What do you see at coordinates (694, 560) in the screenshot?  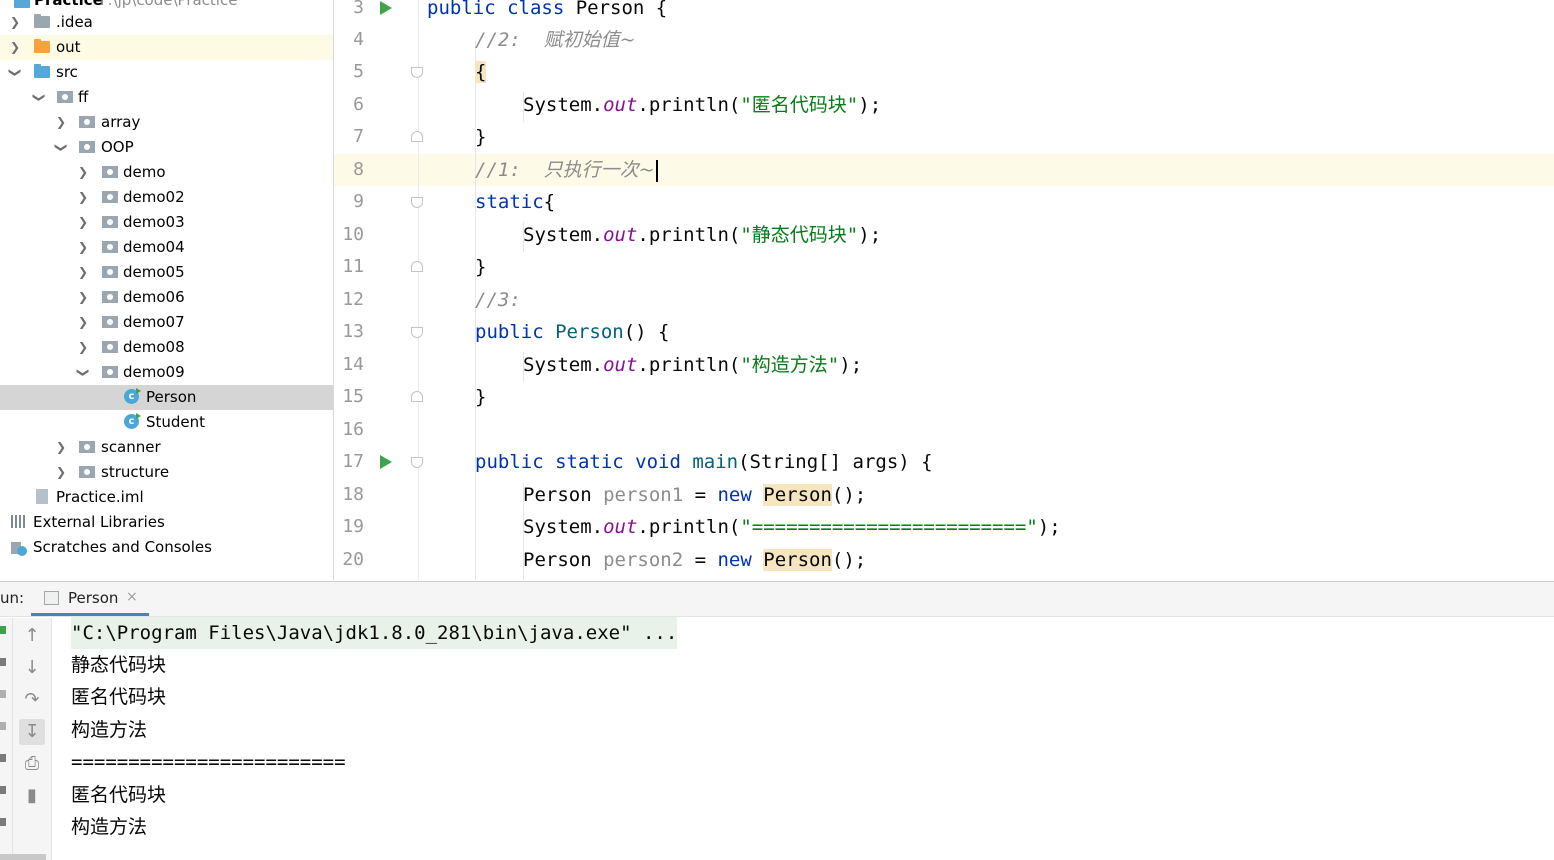 I see `code-line-20: Person person2 = new Person();` at bounding box center [694, 560].